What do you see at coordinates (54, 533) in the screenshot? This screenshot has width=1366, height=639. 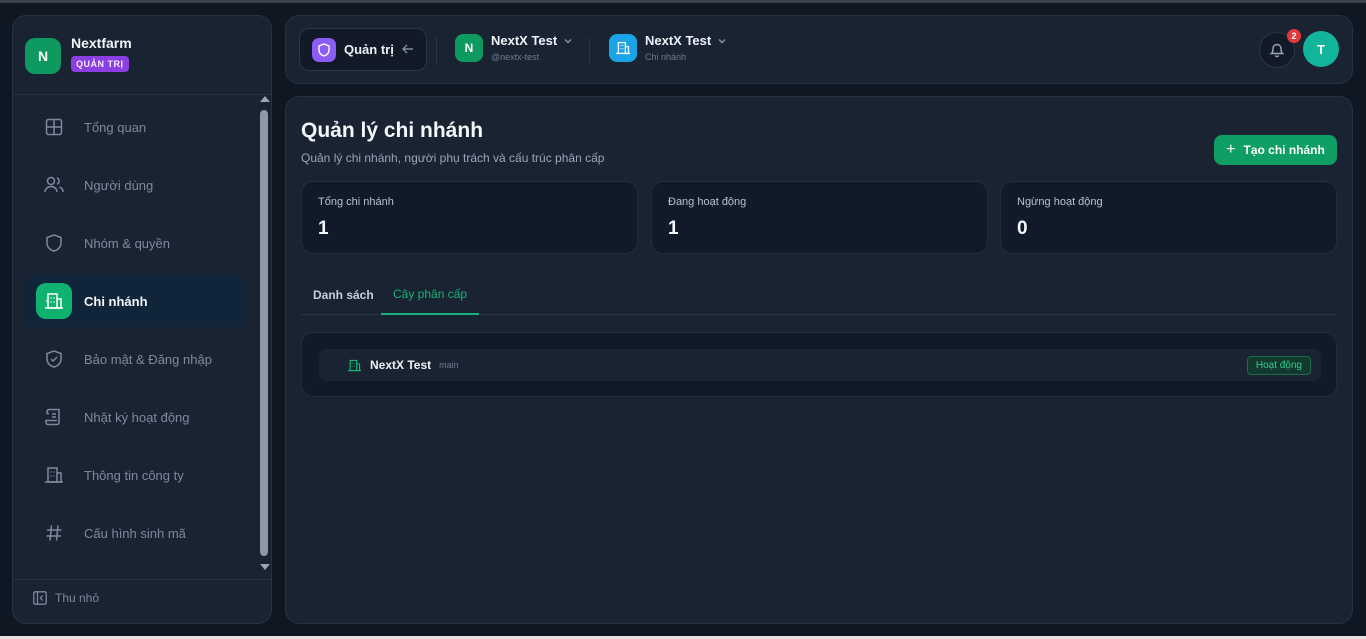 I see `hash-icon` at bounding box center [54, 533].